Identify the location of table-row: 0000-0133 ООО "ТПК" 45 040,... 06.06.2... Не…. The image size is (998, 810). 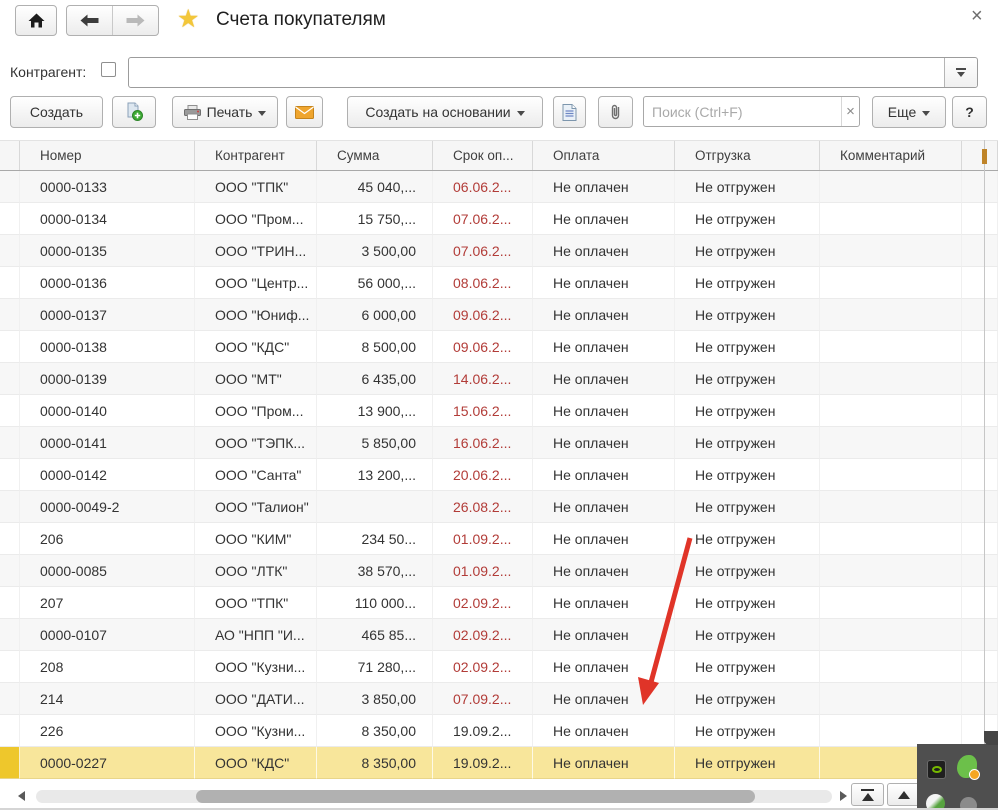
(499, 187).